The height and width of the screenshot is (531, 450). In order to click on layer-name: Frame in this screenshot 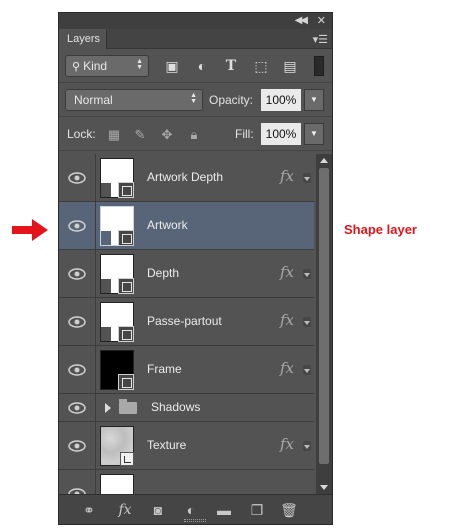, I will do `click(164, 369)`.